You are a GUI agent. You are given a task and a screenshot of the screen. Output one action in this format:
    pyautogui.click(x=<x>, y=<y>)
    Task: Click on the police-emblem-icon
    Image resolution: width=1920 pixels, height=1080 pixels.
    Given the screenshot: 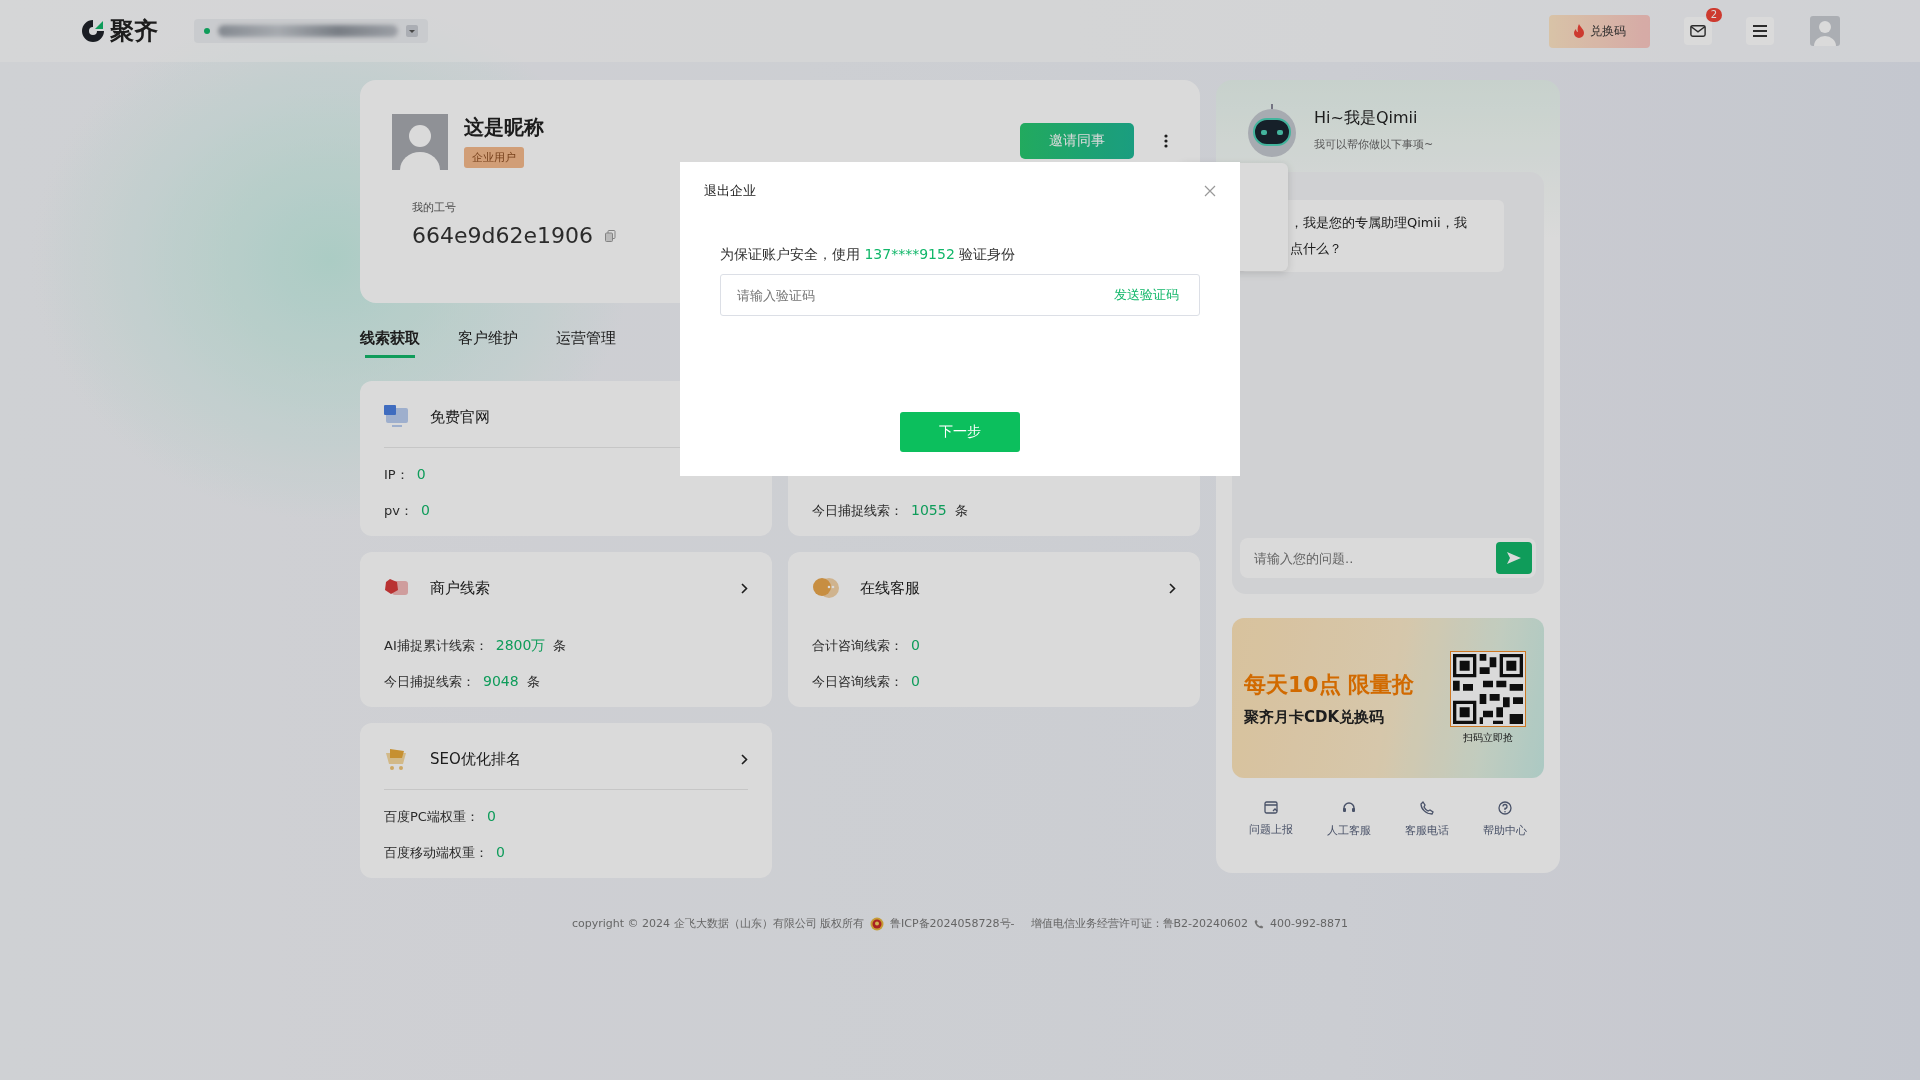 What is the action you would take?
    pyautogui.click(x=877, y=923)
    